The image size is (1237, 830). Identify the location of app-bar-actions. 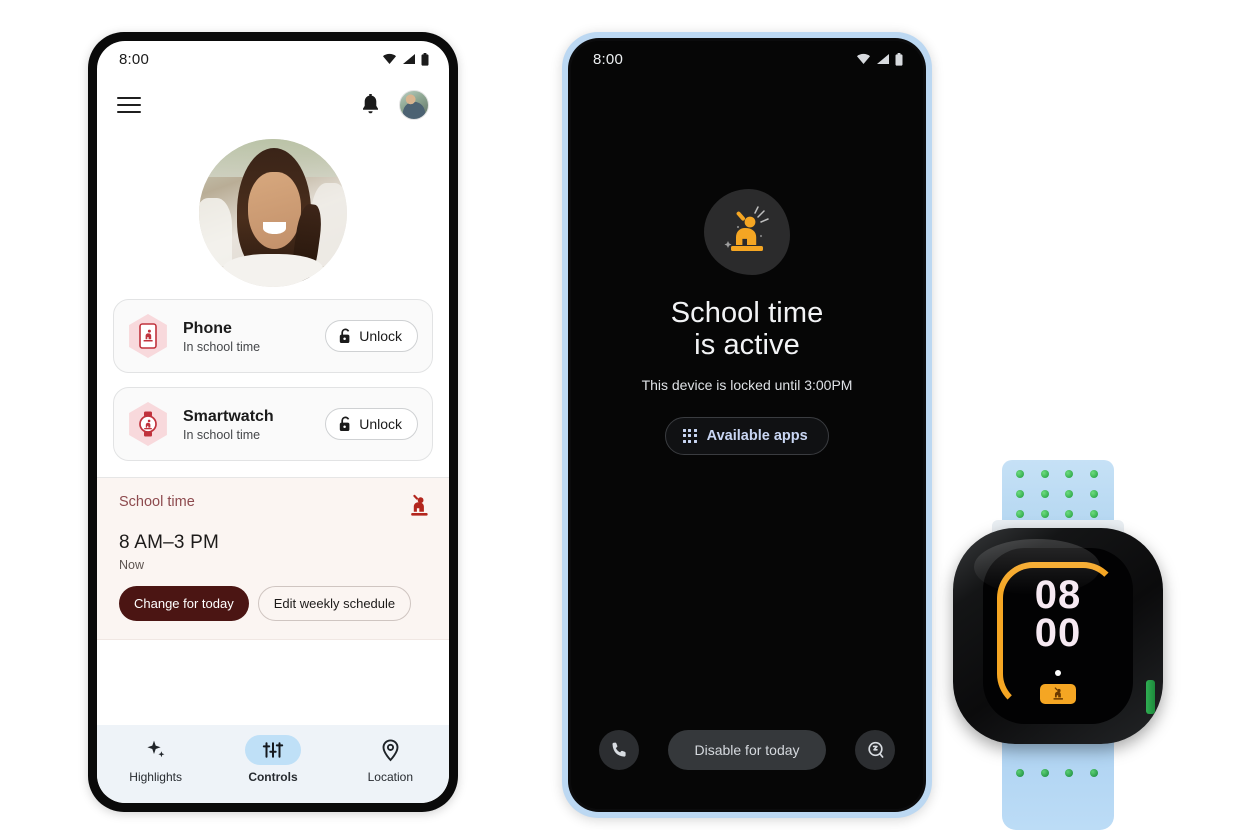
(394, 105).